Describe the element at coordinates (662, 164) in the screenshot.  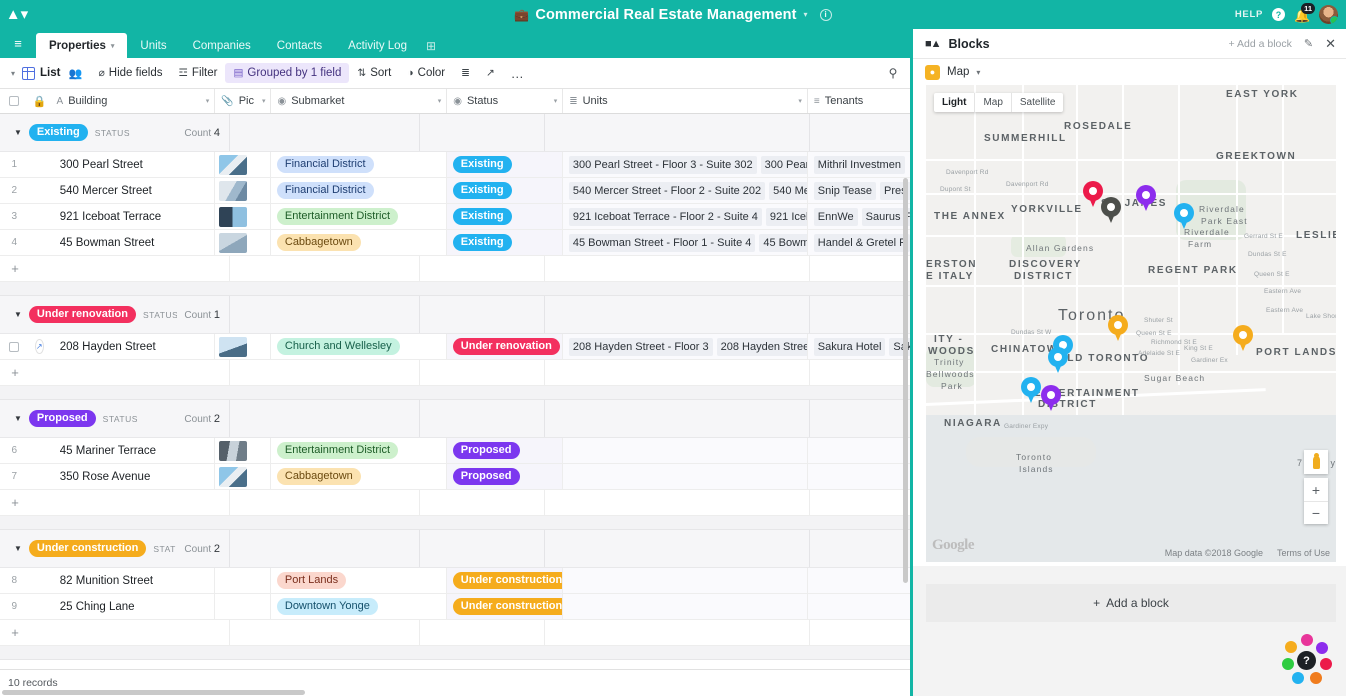
I see `unit-chip: 300 Pearl Street - Floor 3 - Suite 302` at that location.